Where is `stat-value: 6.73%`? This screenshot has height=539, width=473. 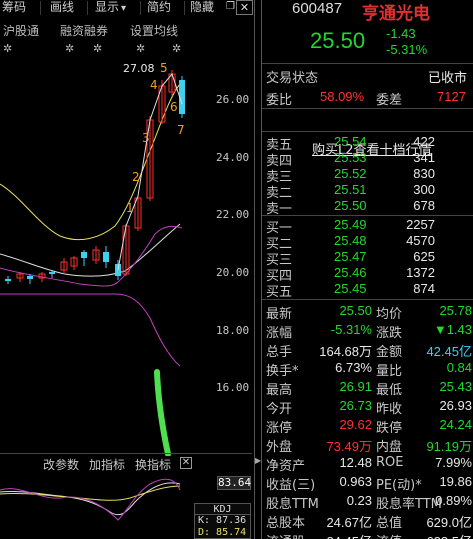 stat-value: 6.73% is located at coordinates (353, 367).